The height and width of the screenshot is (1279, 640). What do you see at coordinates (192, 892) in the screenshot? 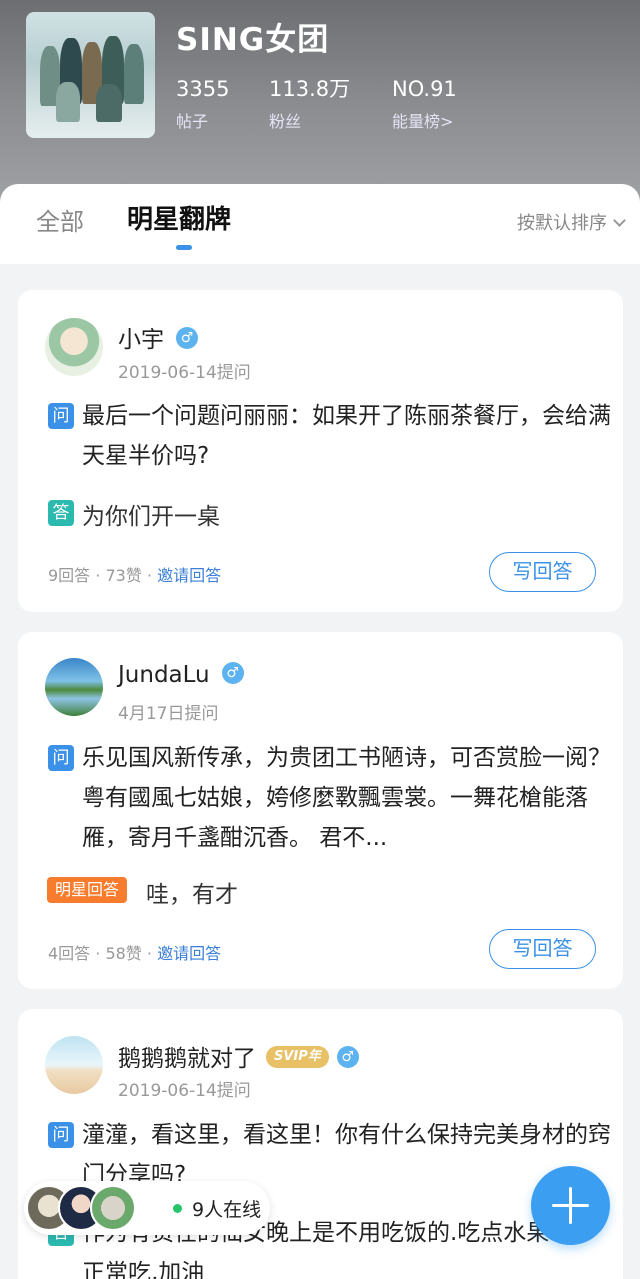
I see `answer-text: 哇，有才` at bounding box center [192, 892].